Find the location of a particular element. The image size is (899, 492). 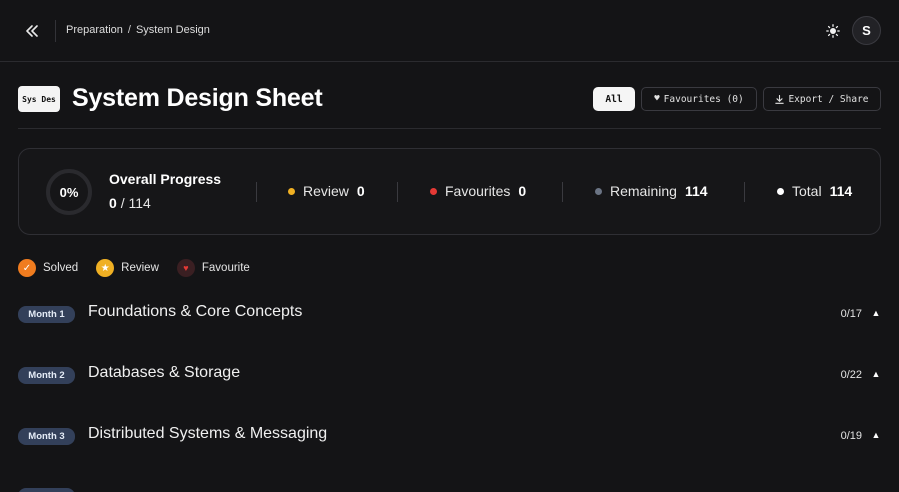

status-legend: ✓ Solved ★ Review ♥ Favourite is located at coordinates (143, 268).